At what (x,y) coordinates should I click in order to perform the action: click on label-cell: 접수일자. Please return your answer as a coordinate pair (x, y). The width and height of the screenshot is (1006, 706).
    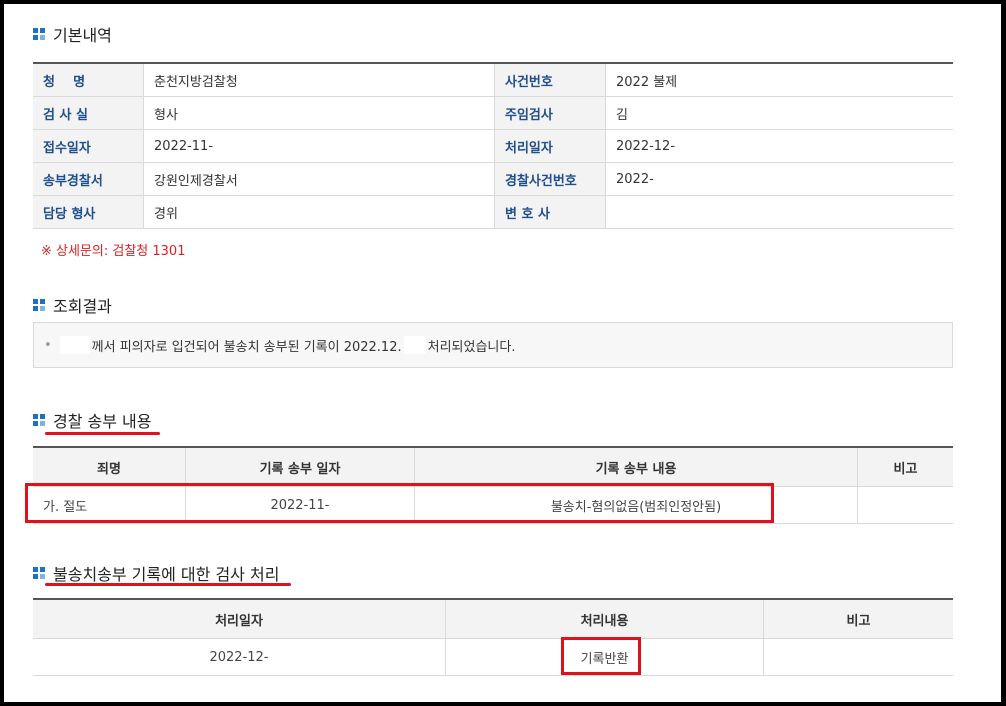
    Looking at the image, I should click on (88, 146).